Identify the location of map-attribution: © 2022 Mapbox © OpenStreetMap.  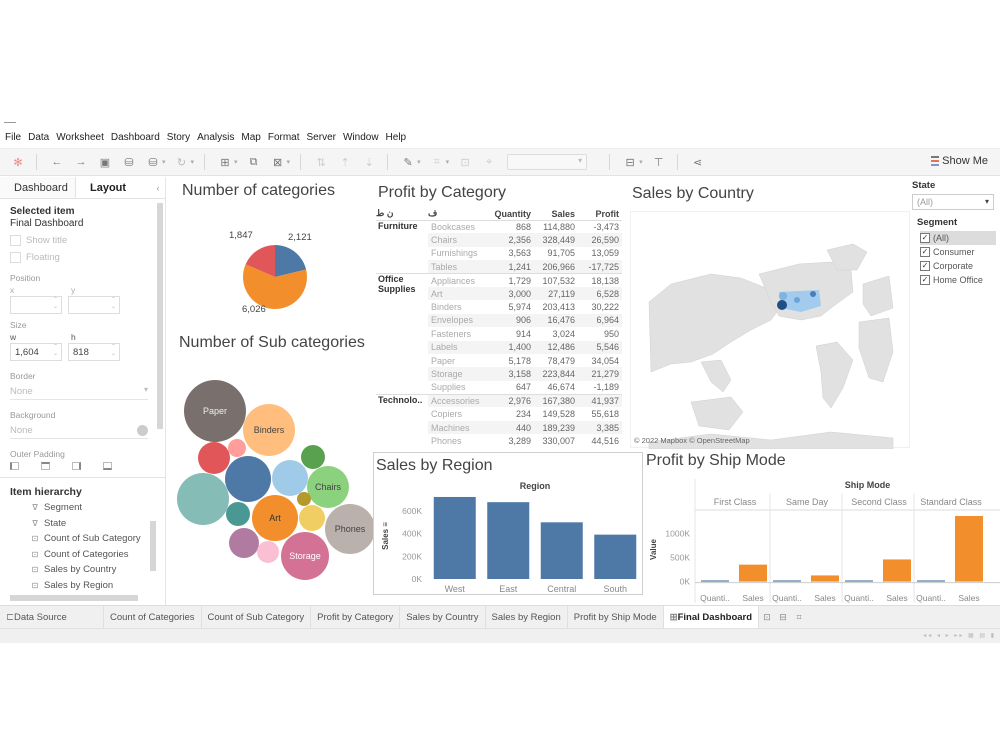
(692, 440).